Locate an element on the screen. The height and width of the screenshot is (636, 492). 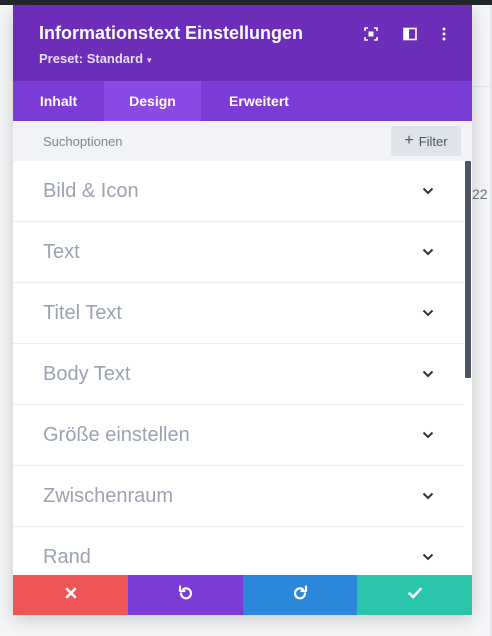
check-icon is located at coordinates (414, 595).